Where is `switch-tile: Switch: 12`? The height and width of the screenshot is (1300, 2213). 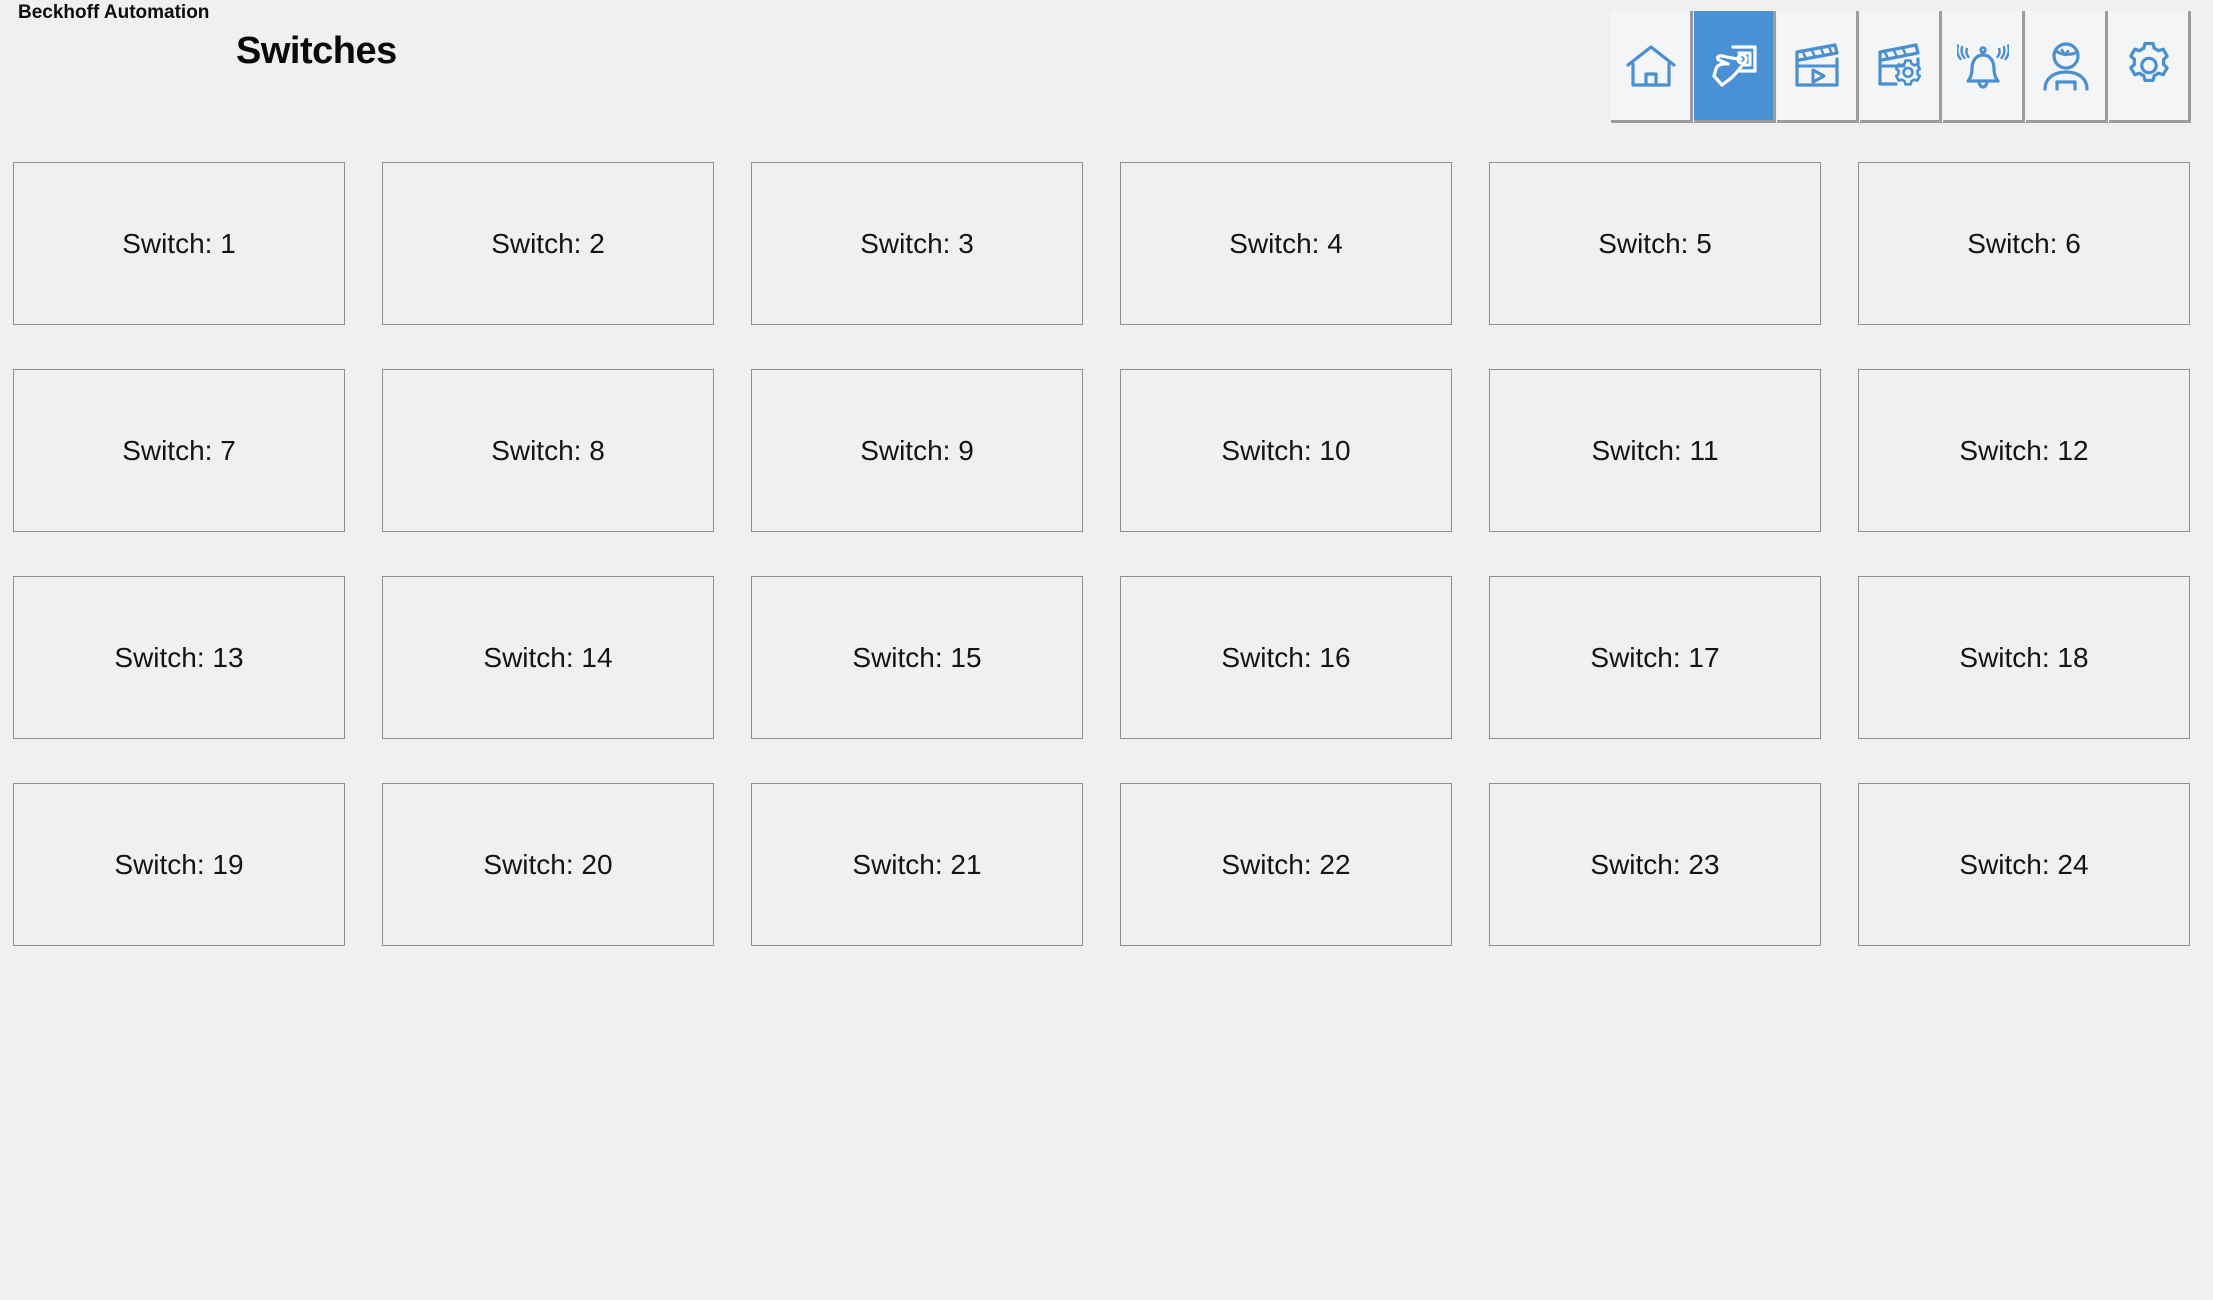
switch-tile: Switch: 12 is located at coordinates (2024, 450).